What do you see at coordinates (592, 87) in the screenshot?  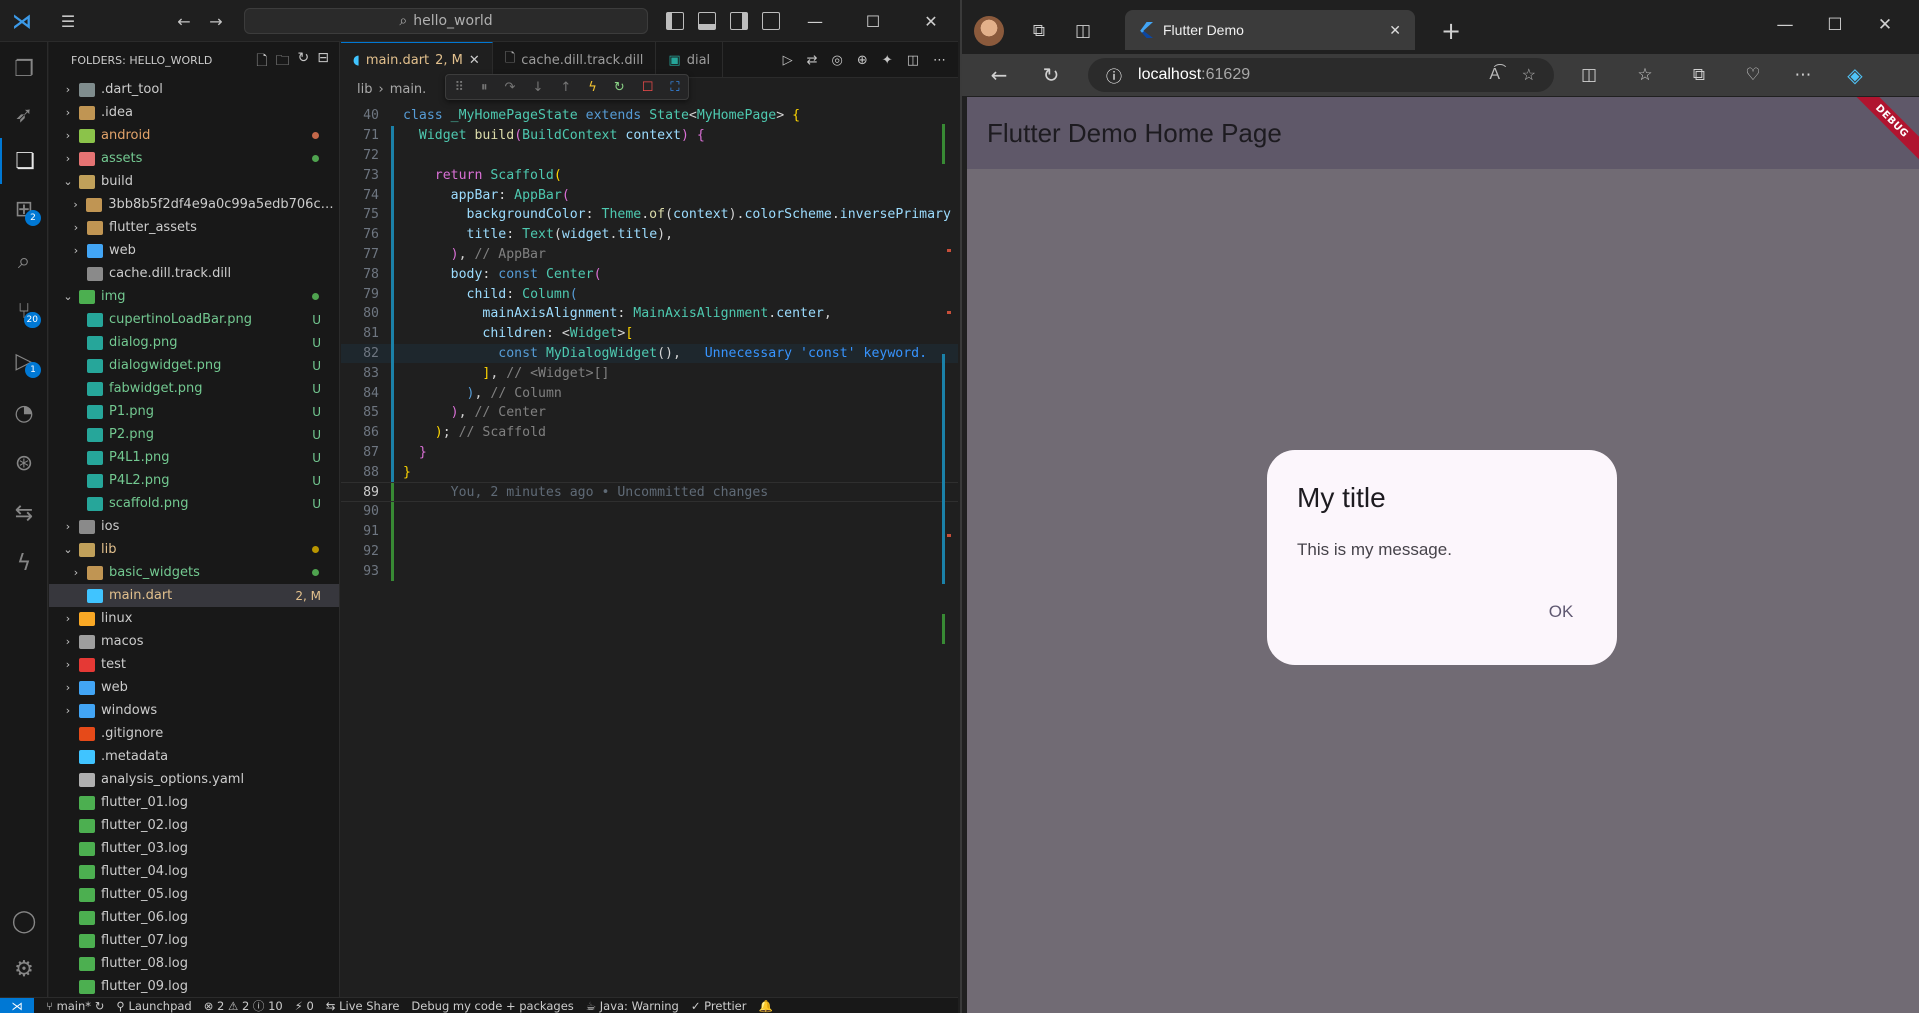 I see `hot-reload-icon: ϟ` at bounding box center [592, 87].